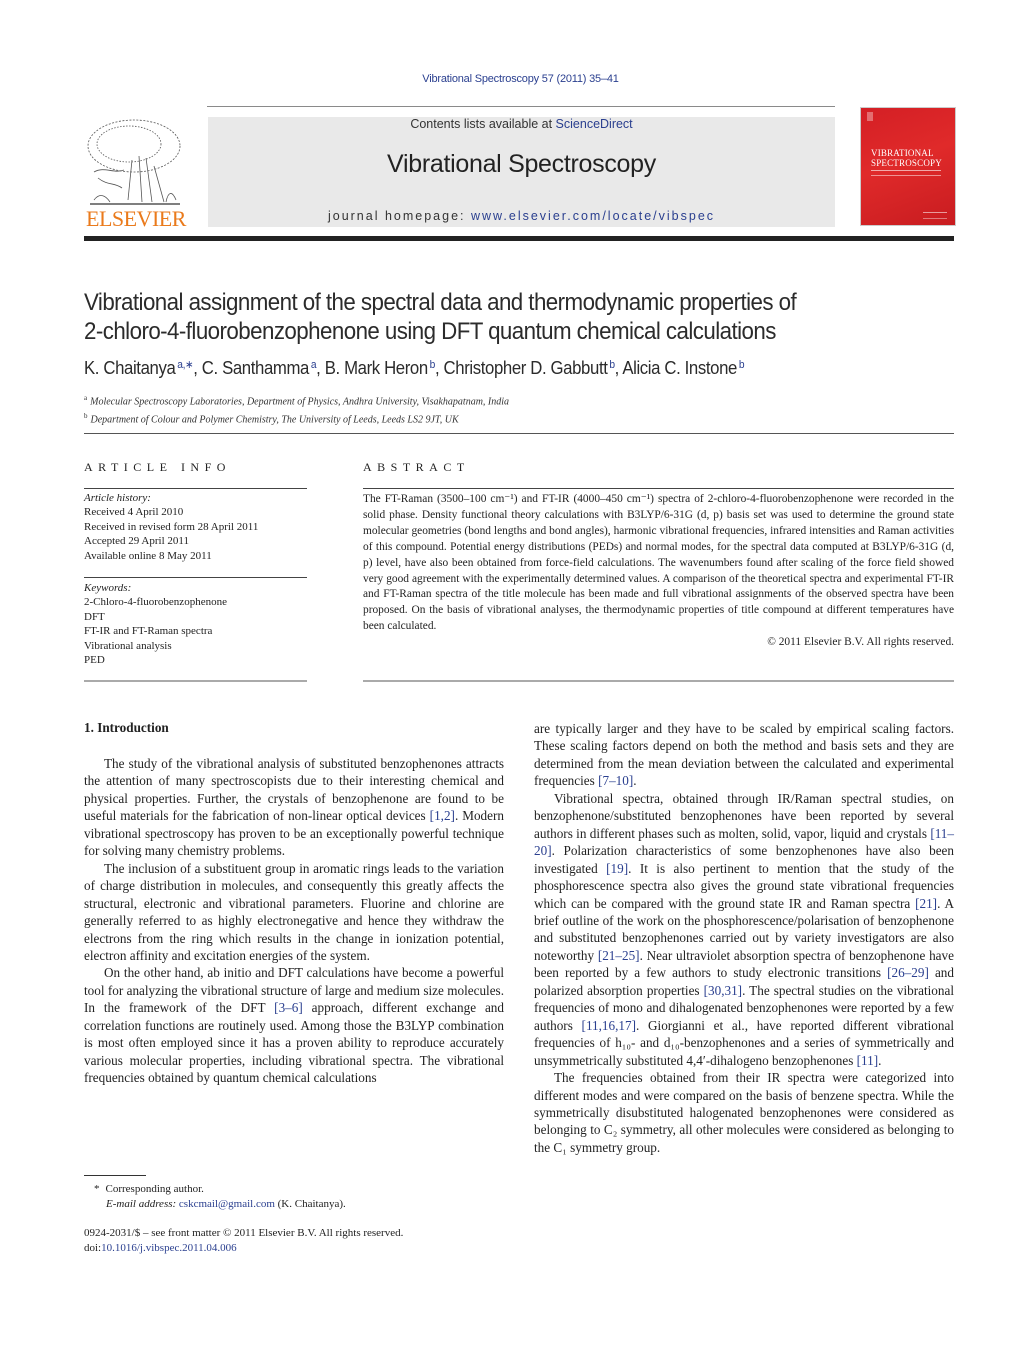 The width and height of the screenshot is (1021, 1351). I want to click on citation-link: [11], so click(867, 1060).